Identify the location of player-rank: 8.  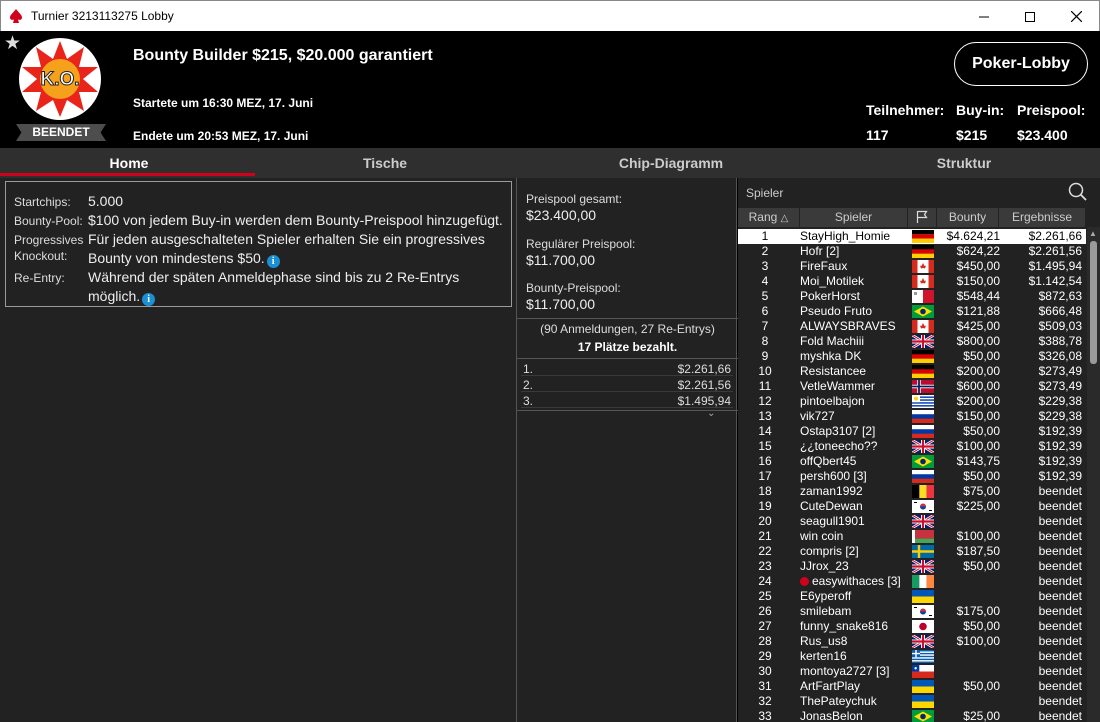
(765, 341).